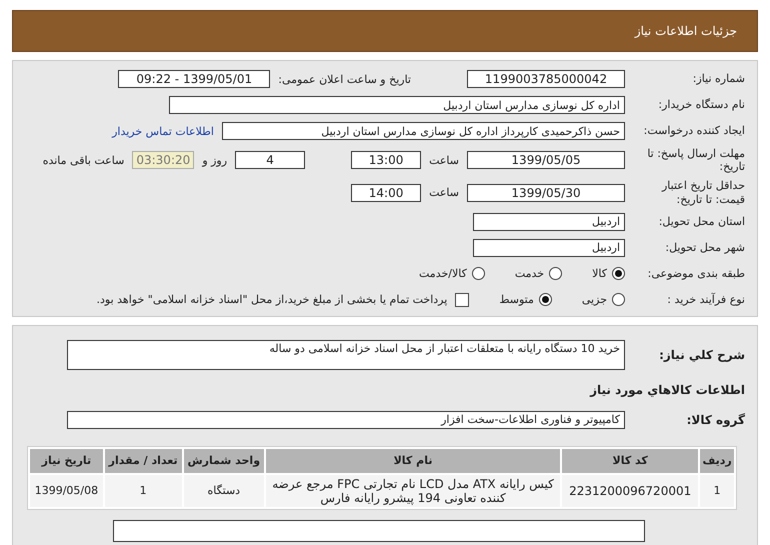  I want to click on section-heading: اطلاعات کالاهاي مورد نياز, so click(667, 389).